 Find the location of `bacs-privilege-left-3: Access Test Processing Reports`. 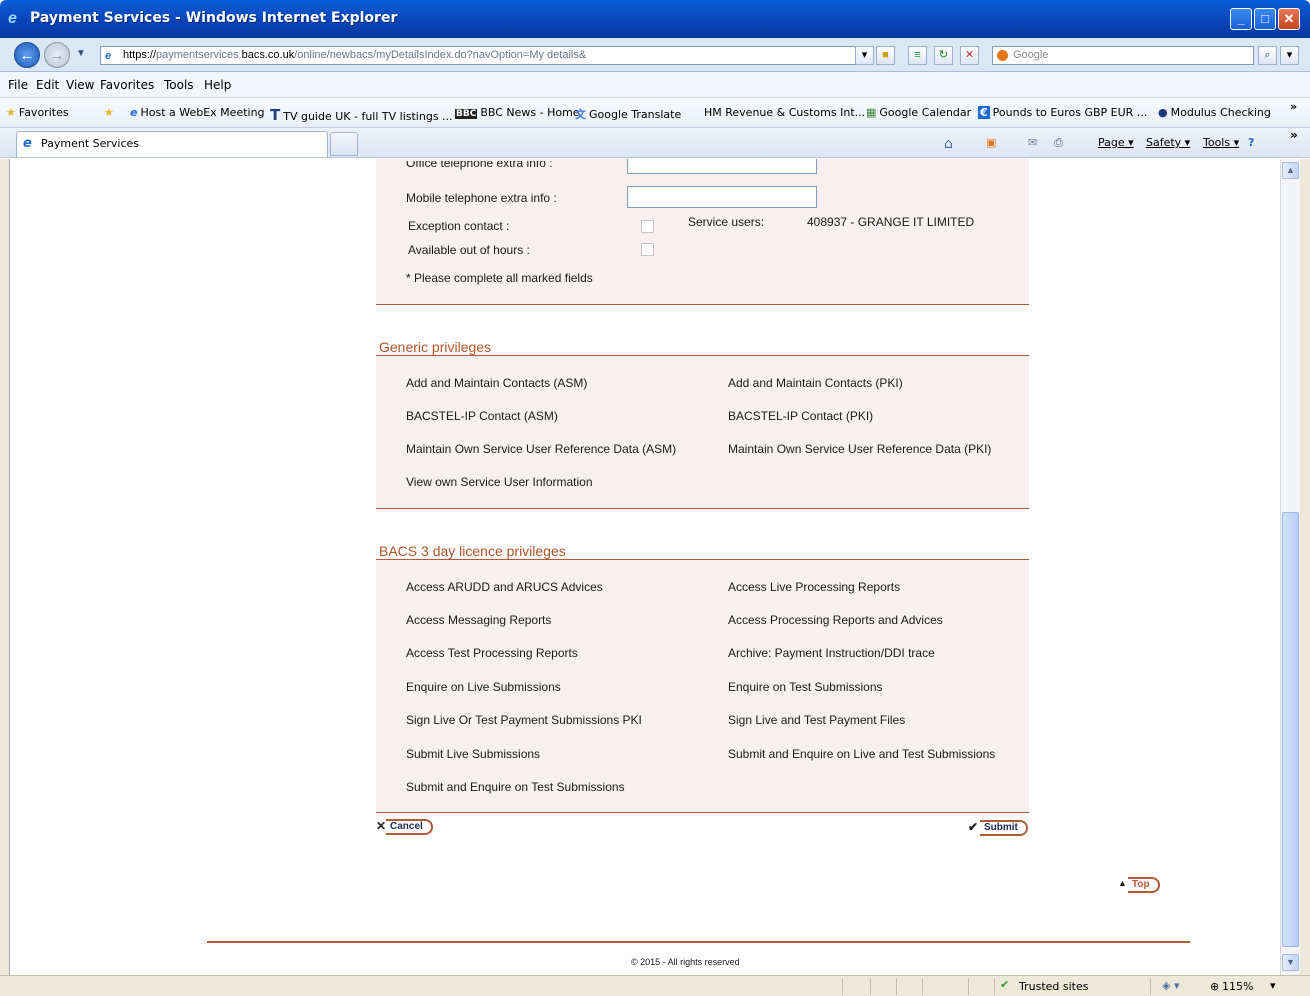

bacs-privilege-left-3: Access Test Processing Reports is located at coordinates (492, 653).